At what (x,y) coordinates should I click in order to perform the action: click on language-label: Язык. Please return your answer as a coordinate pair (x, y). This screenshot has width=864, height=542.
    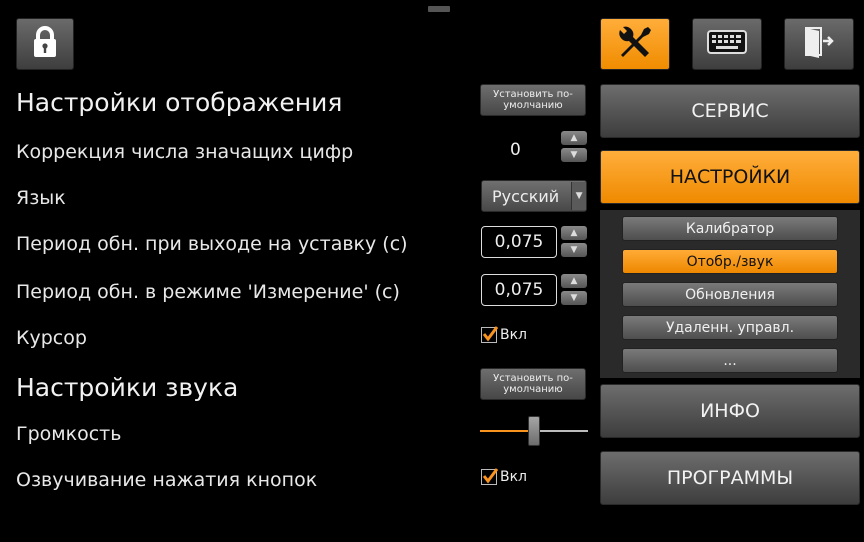
    Looking at the image, I should click on (41, 198).